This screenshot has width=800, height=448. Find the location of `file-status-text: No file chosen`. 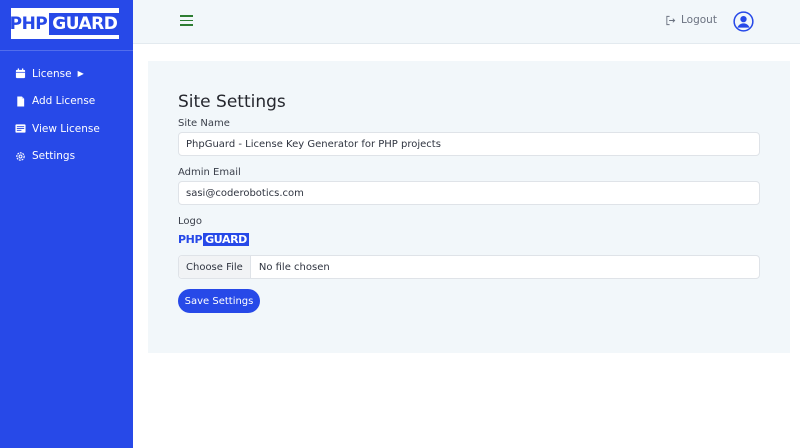

file-status-text: No file chosen is located at coordinates (294, 267).